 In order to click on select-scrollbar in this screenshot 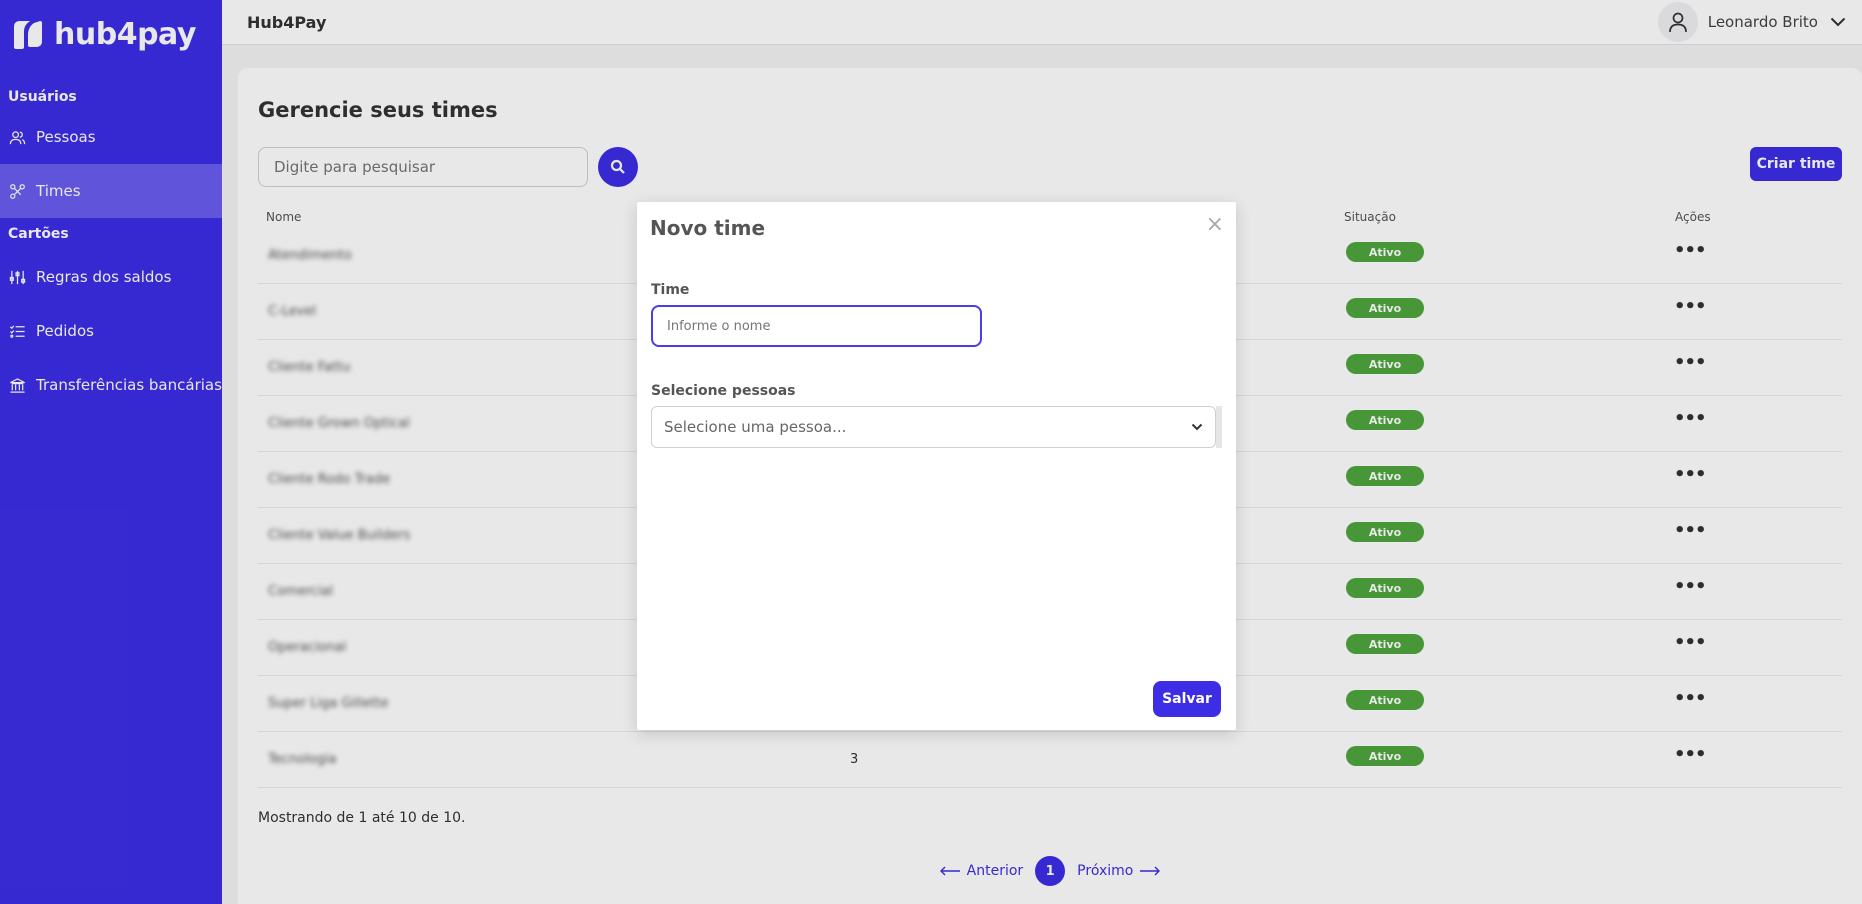, I will do `click(1219, 427)`.